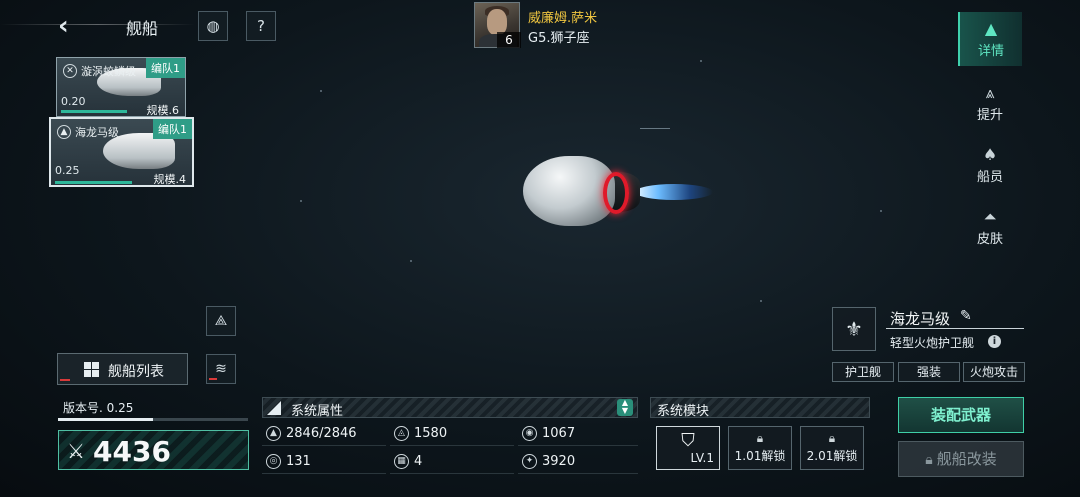 The image size is (1080, 497). I want to click on armor-icon: ◬, so click(401, 433).